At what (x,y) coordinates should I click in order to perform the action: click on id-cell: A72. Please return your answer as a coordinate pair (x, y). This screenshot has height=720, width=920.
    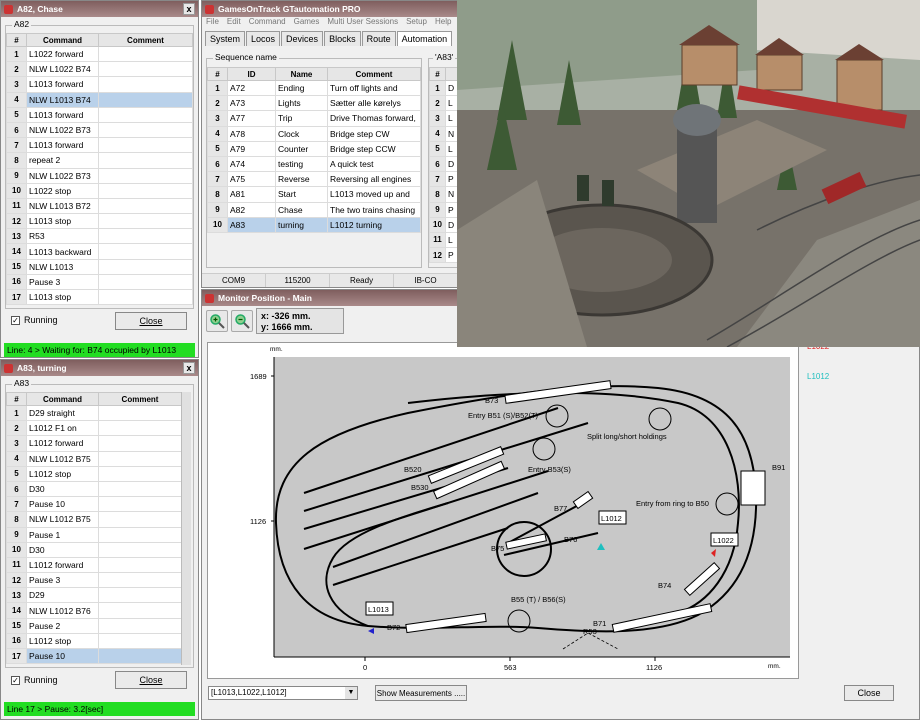
    Looking at the image, I should click on (251, 88).